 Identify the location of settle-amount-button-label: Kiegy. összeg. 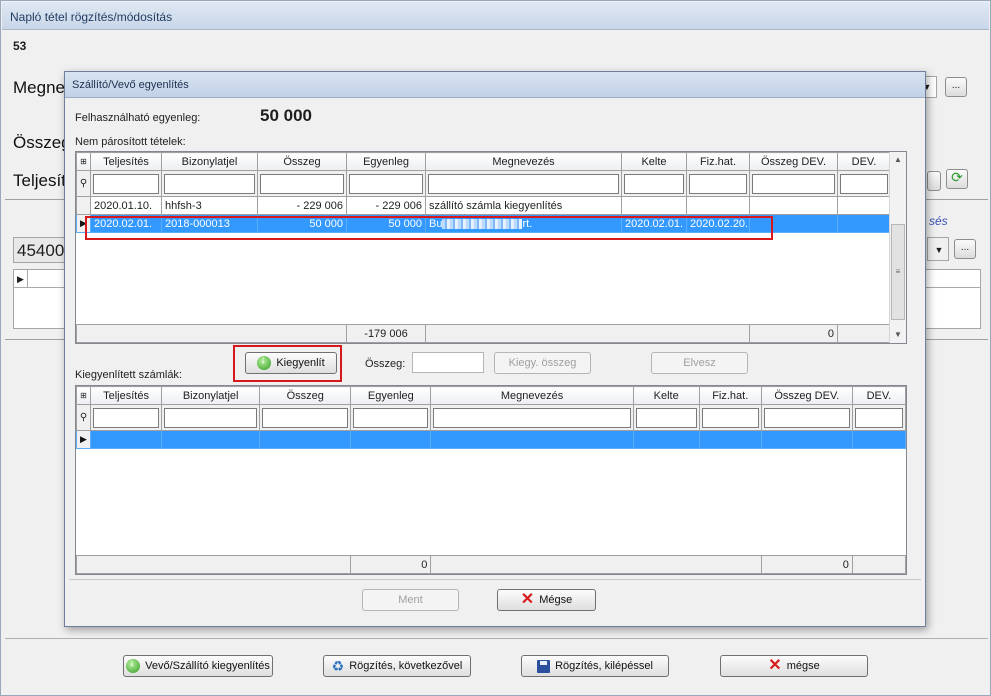
(542, 363).